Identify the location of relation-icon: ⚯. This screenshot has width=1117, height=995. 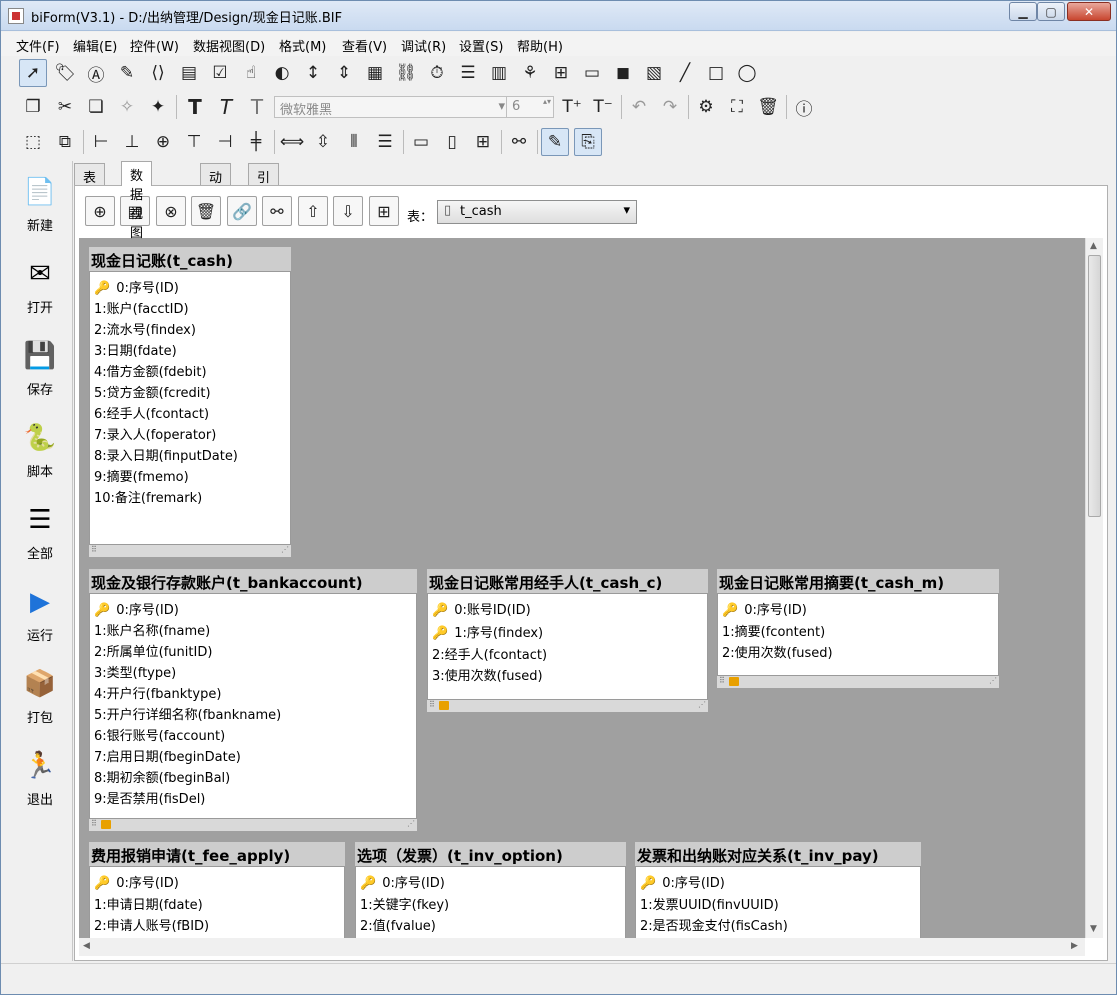
(519, 142).